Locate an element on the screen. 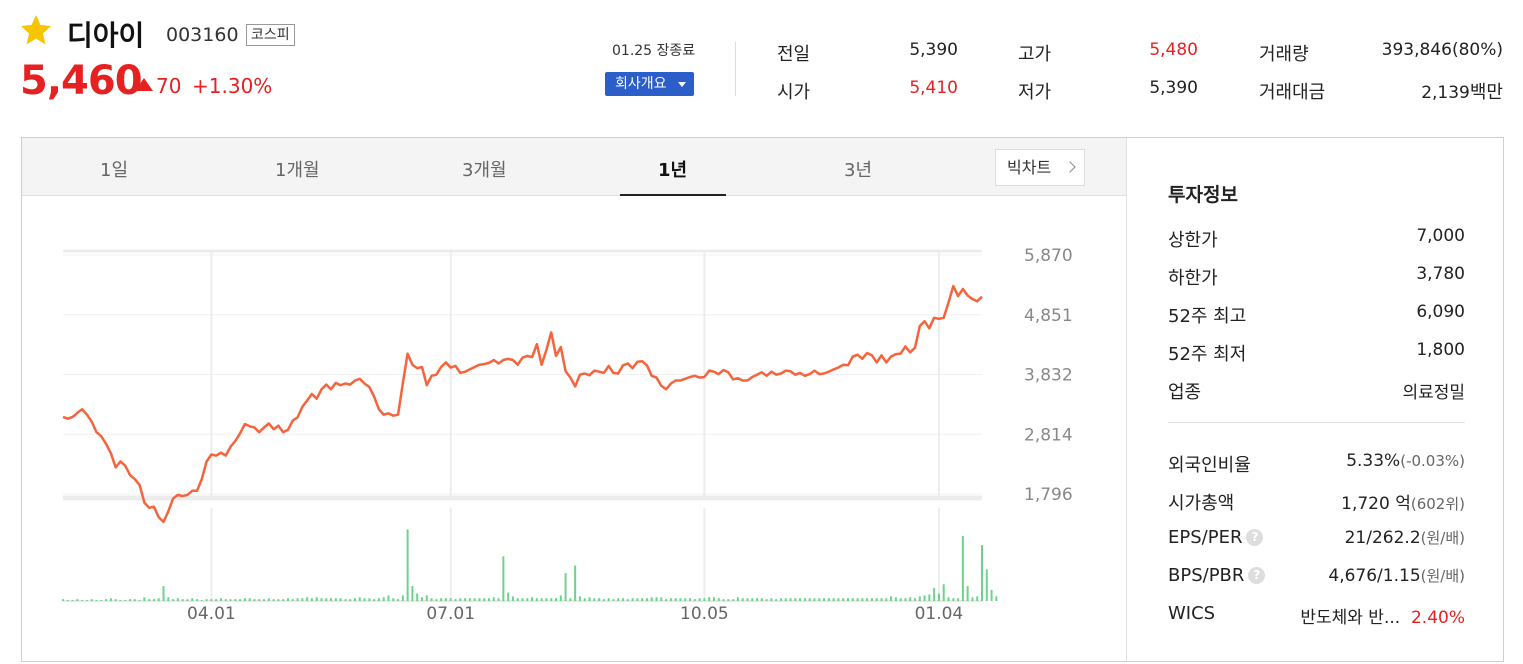  favorite-star-icon is located at coordinates (36, 30).